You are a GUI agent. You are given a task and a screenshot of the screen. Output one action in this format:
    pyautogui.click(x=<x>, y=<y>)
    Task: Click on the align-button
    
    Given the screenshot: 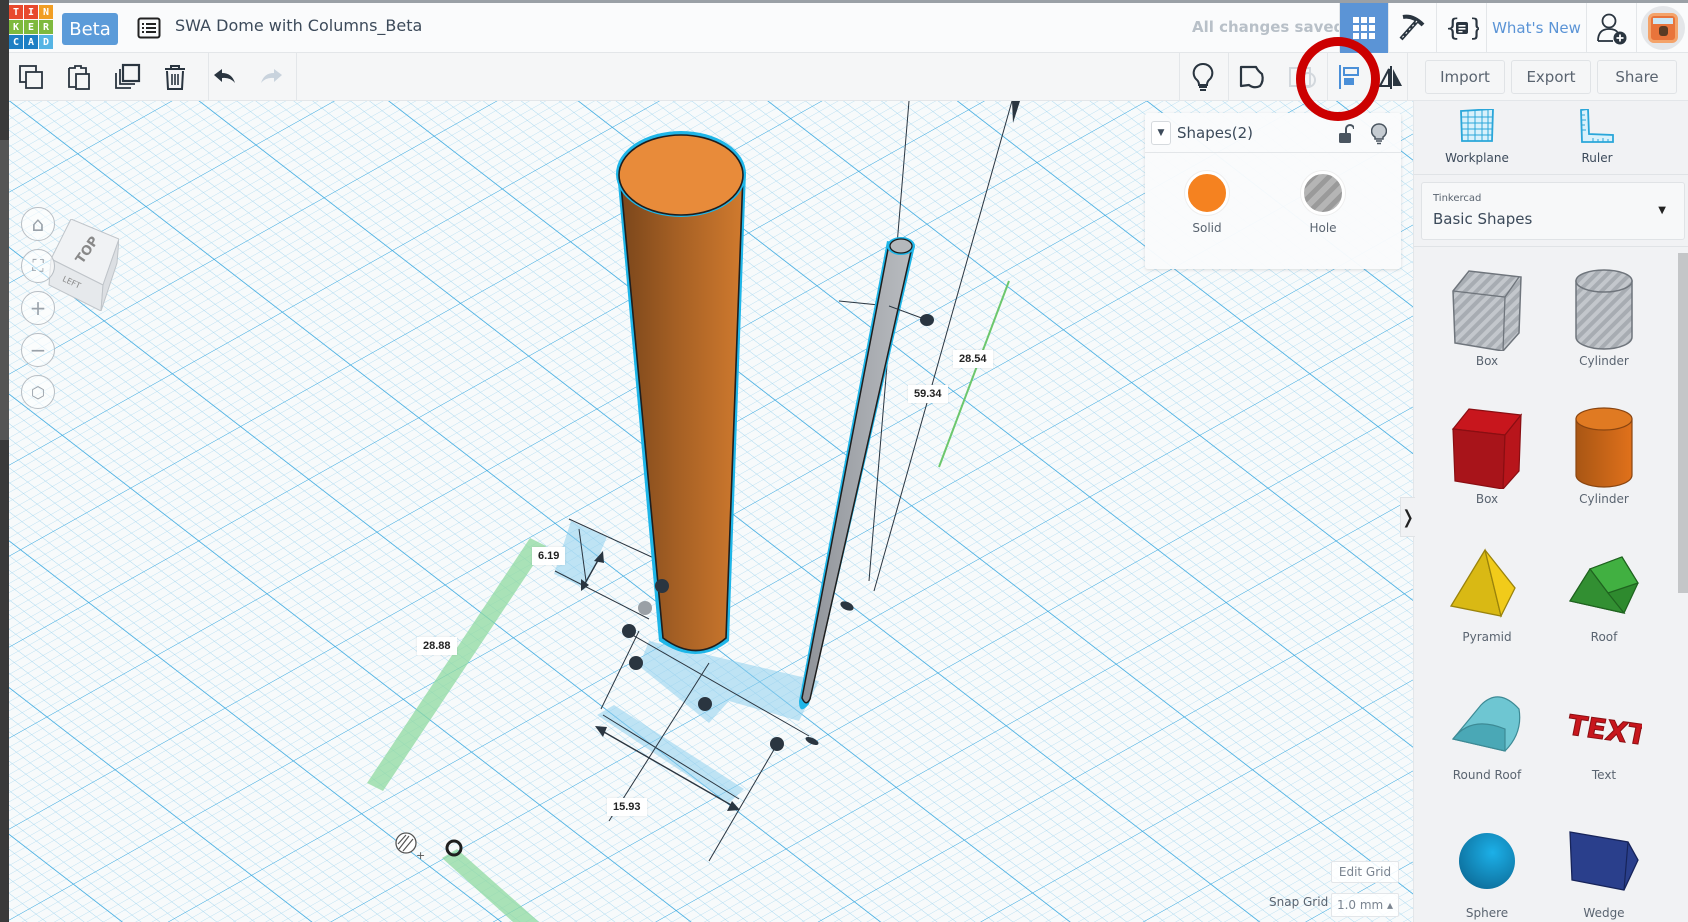 What is the action you would take?
    pyautogui.click(x=1349, y=77)
    